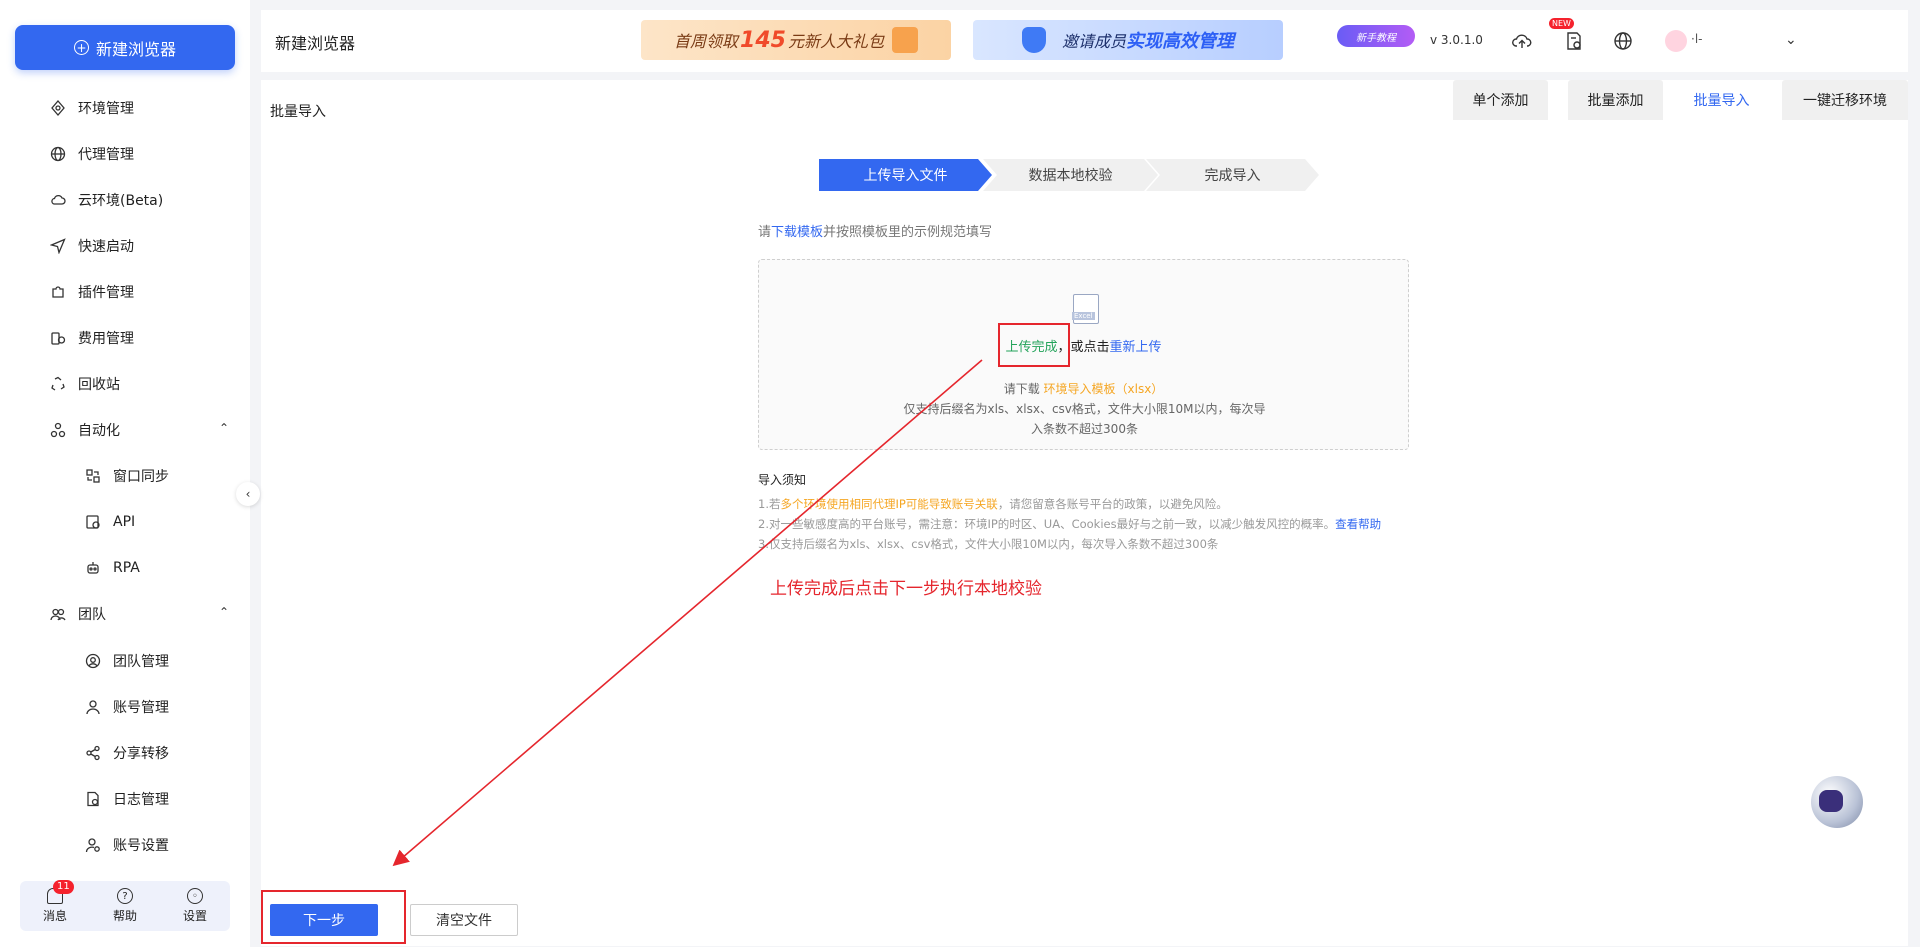  I want to click on sidebar-item-label: 团队管理, so click(141, 662).